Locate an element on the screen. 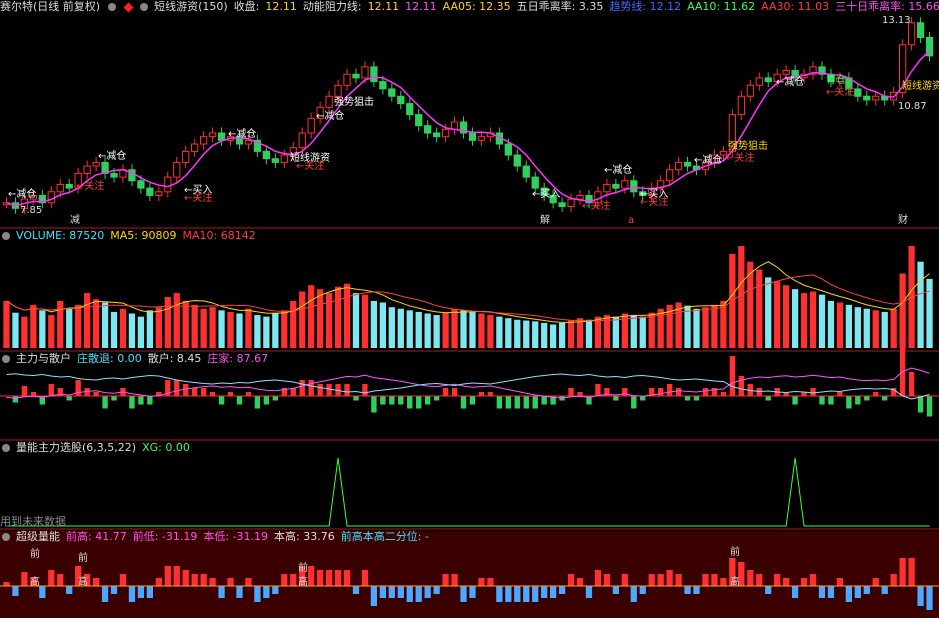 The image size is (939, 618). price-low-label: 7.85 is located at coordinates (31, 210).